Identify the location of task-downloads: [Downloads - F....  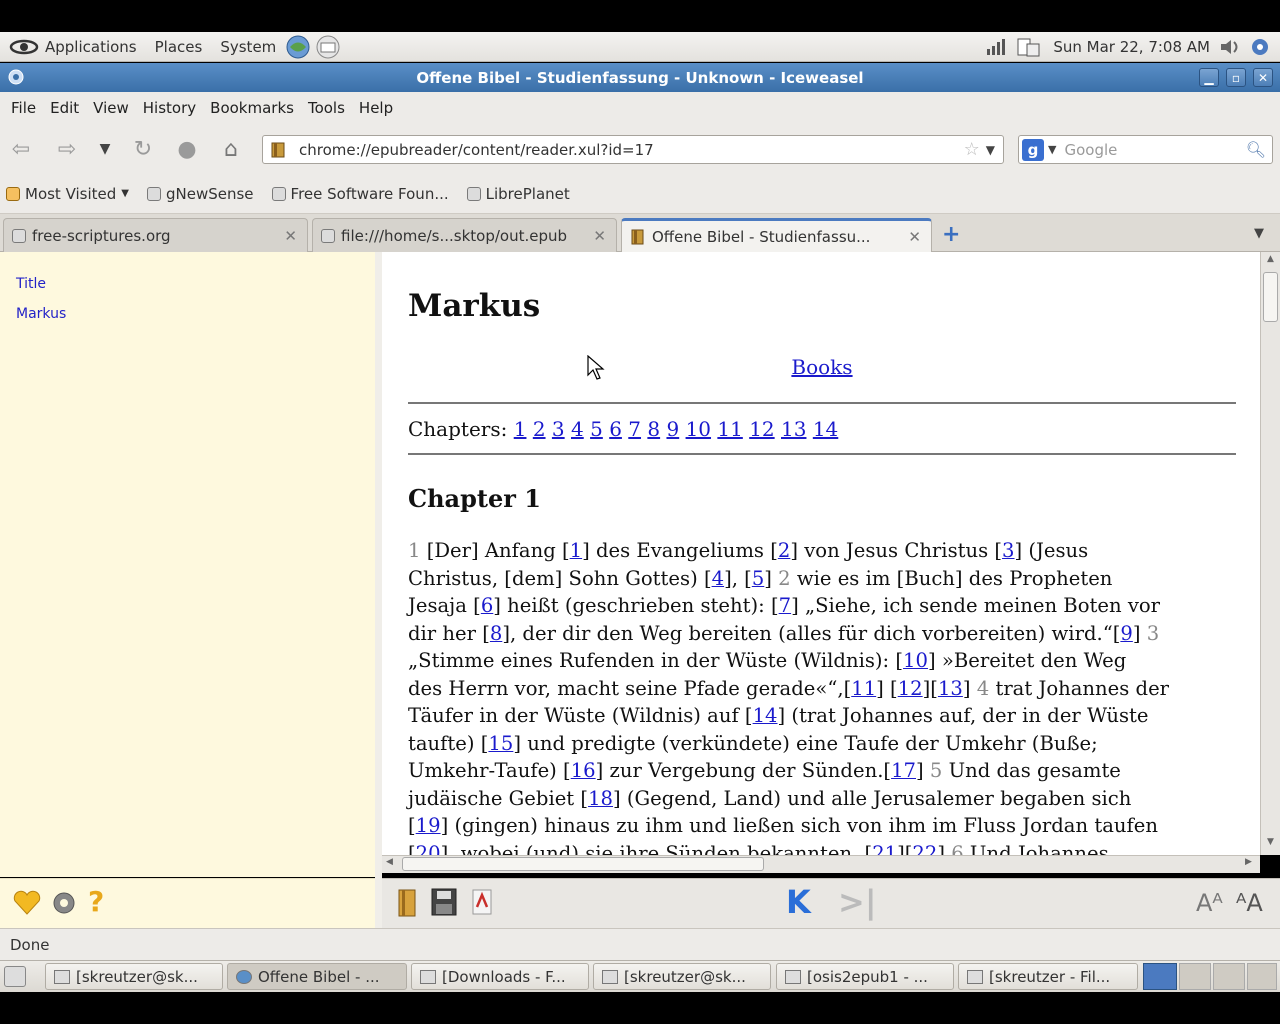
(500, 976).